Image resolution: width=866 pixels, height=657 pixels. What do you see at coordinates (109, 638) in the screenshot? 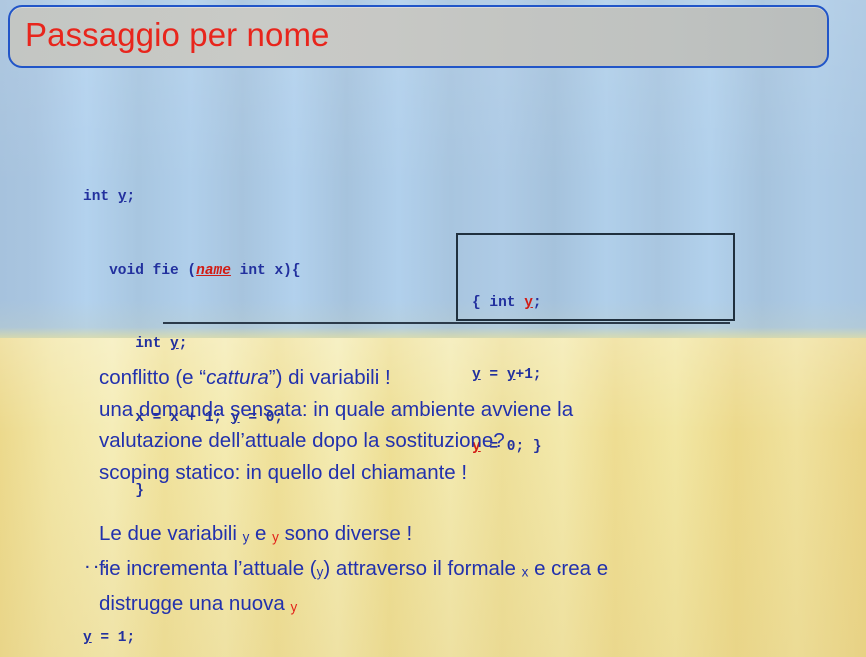
I see `code-line-7: y = 1;` at bounding box center [109, 638].